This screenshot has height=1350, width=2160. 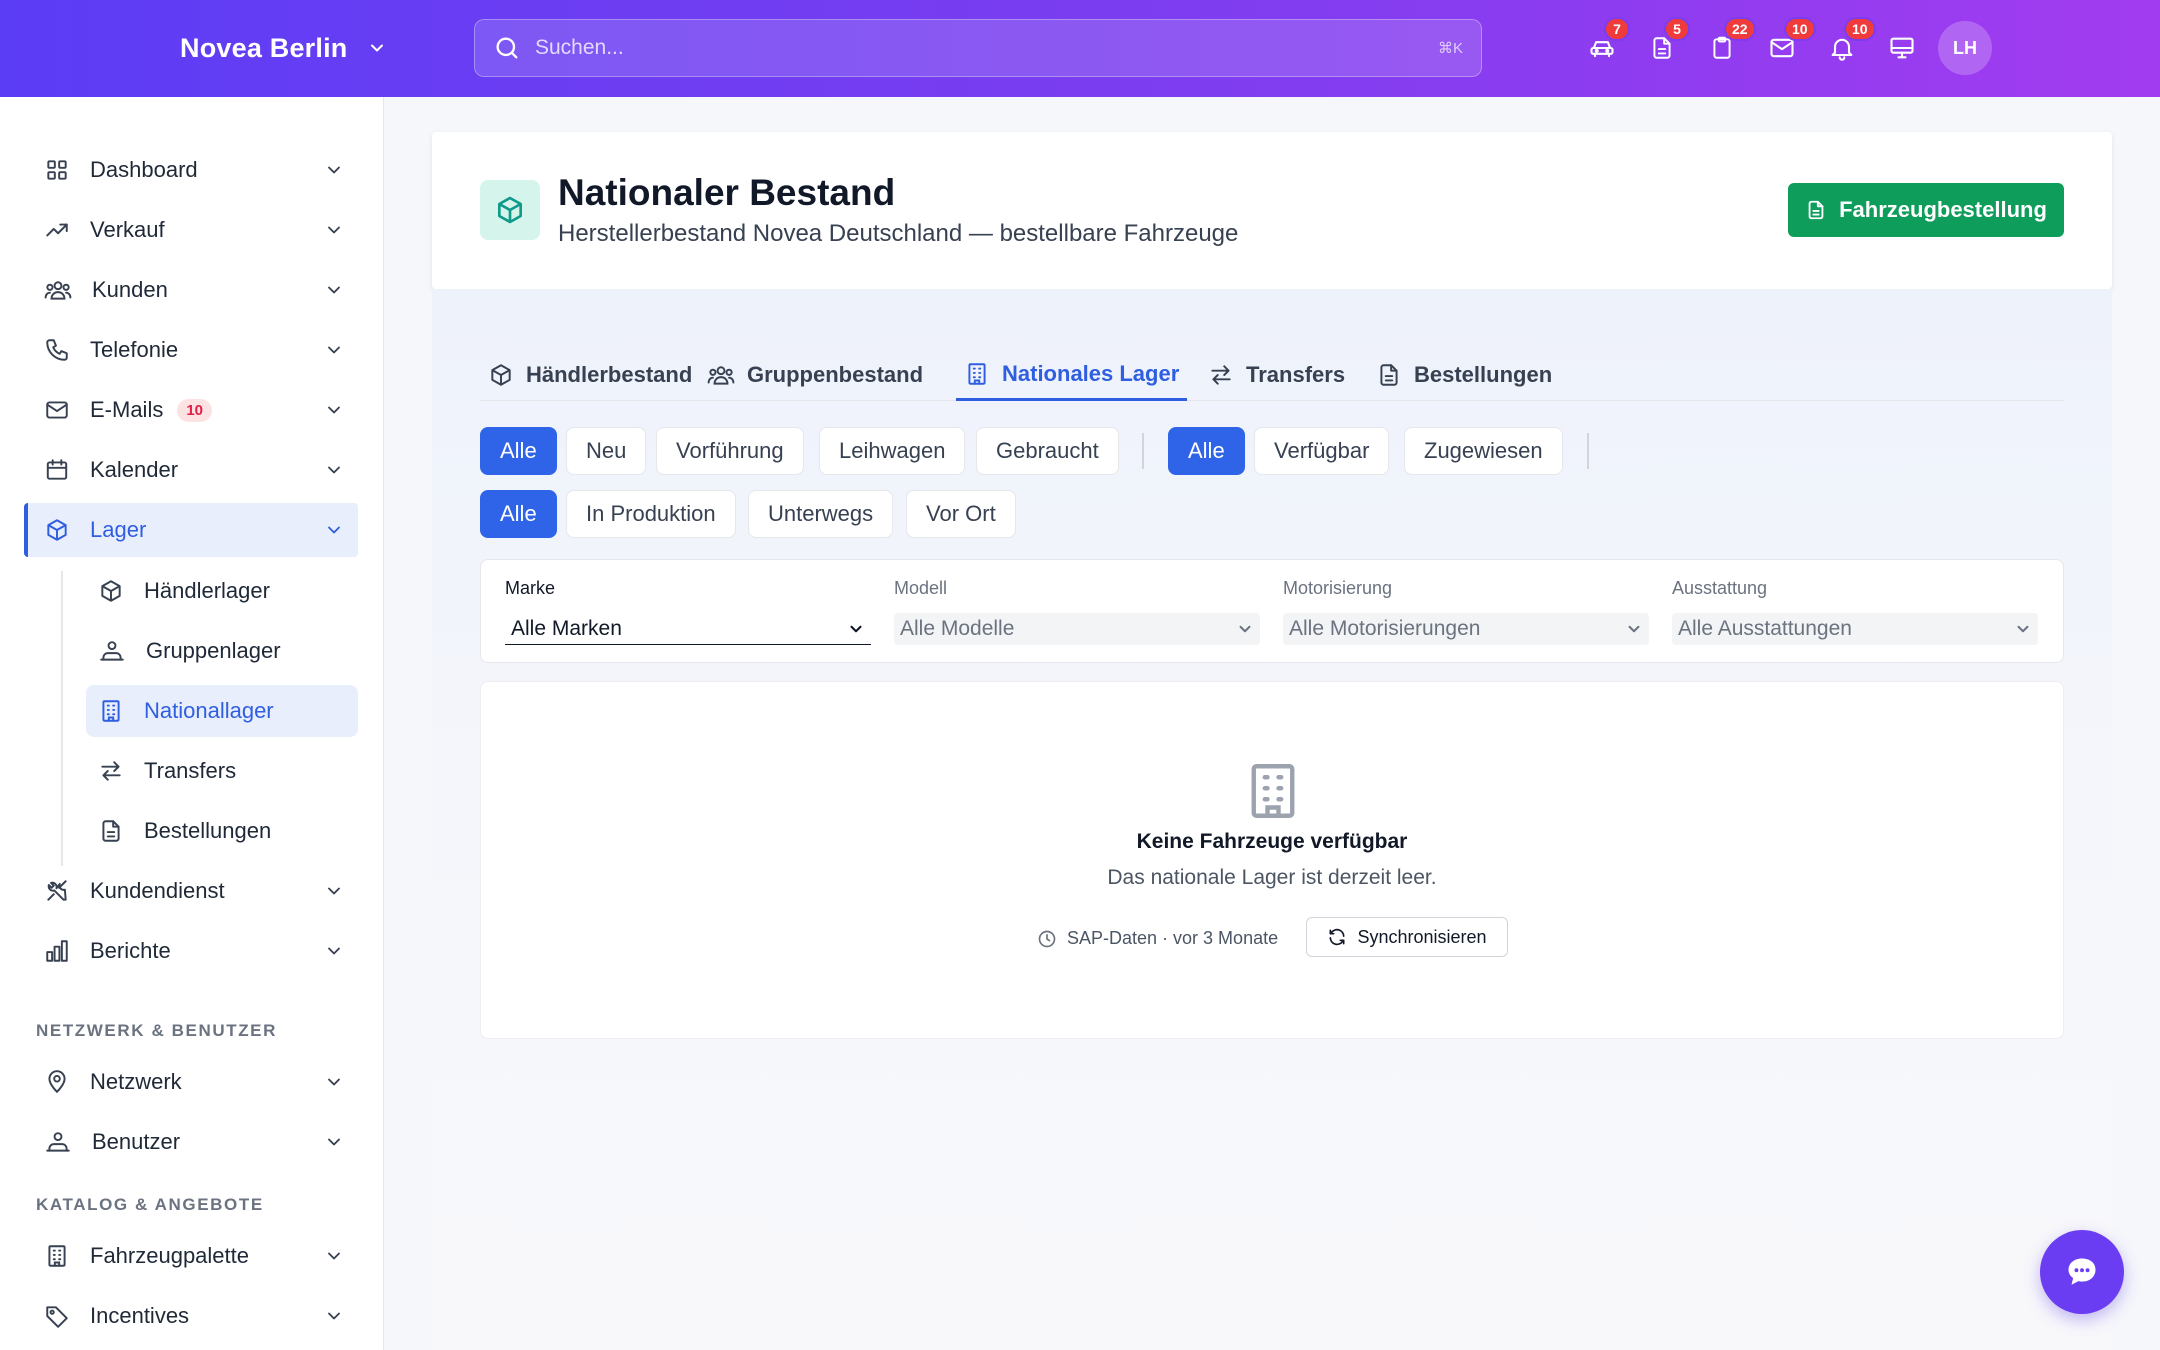 I want to click on sidebar-subitem-haendlerlager: Händlerlager, so click(x=222, y=591).